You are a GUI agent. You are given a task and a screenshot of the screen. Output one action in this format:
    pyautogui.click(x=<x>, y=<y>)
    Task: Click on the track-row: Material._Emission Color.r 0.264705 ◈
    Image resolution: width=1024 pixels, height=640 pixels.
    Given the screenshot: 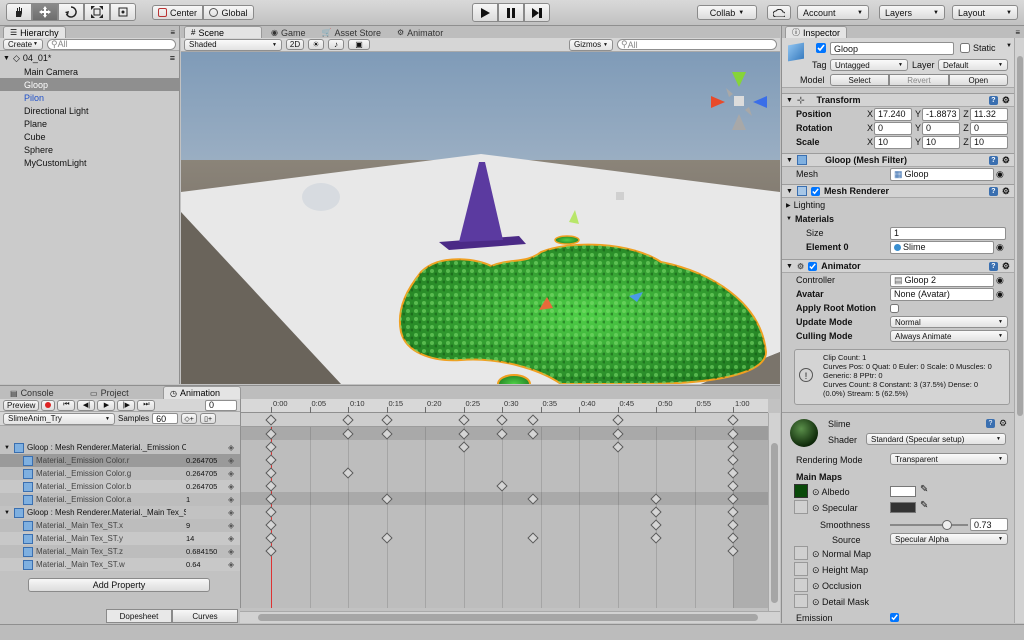 What is the action you would take?
    pyautogui.click(x=120, y=460)
    